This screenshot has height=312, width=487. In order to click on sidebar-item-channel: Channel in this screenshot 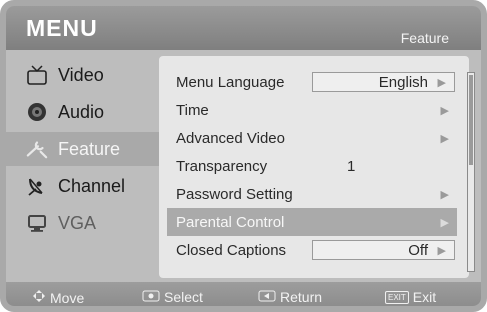, I will do `click(82, 186)`.